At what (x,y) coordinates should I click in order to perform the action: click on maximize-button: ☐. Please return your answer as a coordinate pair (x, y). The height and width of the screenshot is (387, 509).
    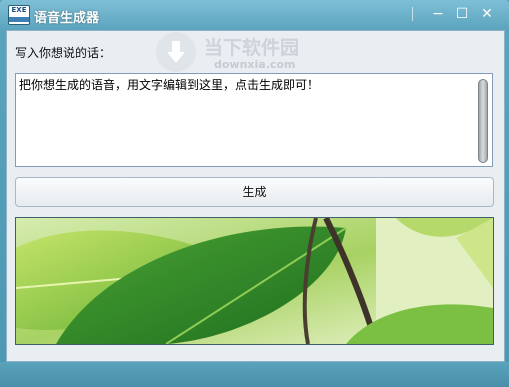
    Looking at the image, I should click on (462, 14).